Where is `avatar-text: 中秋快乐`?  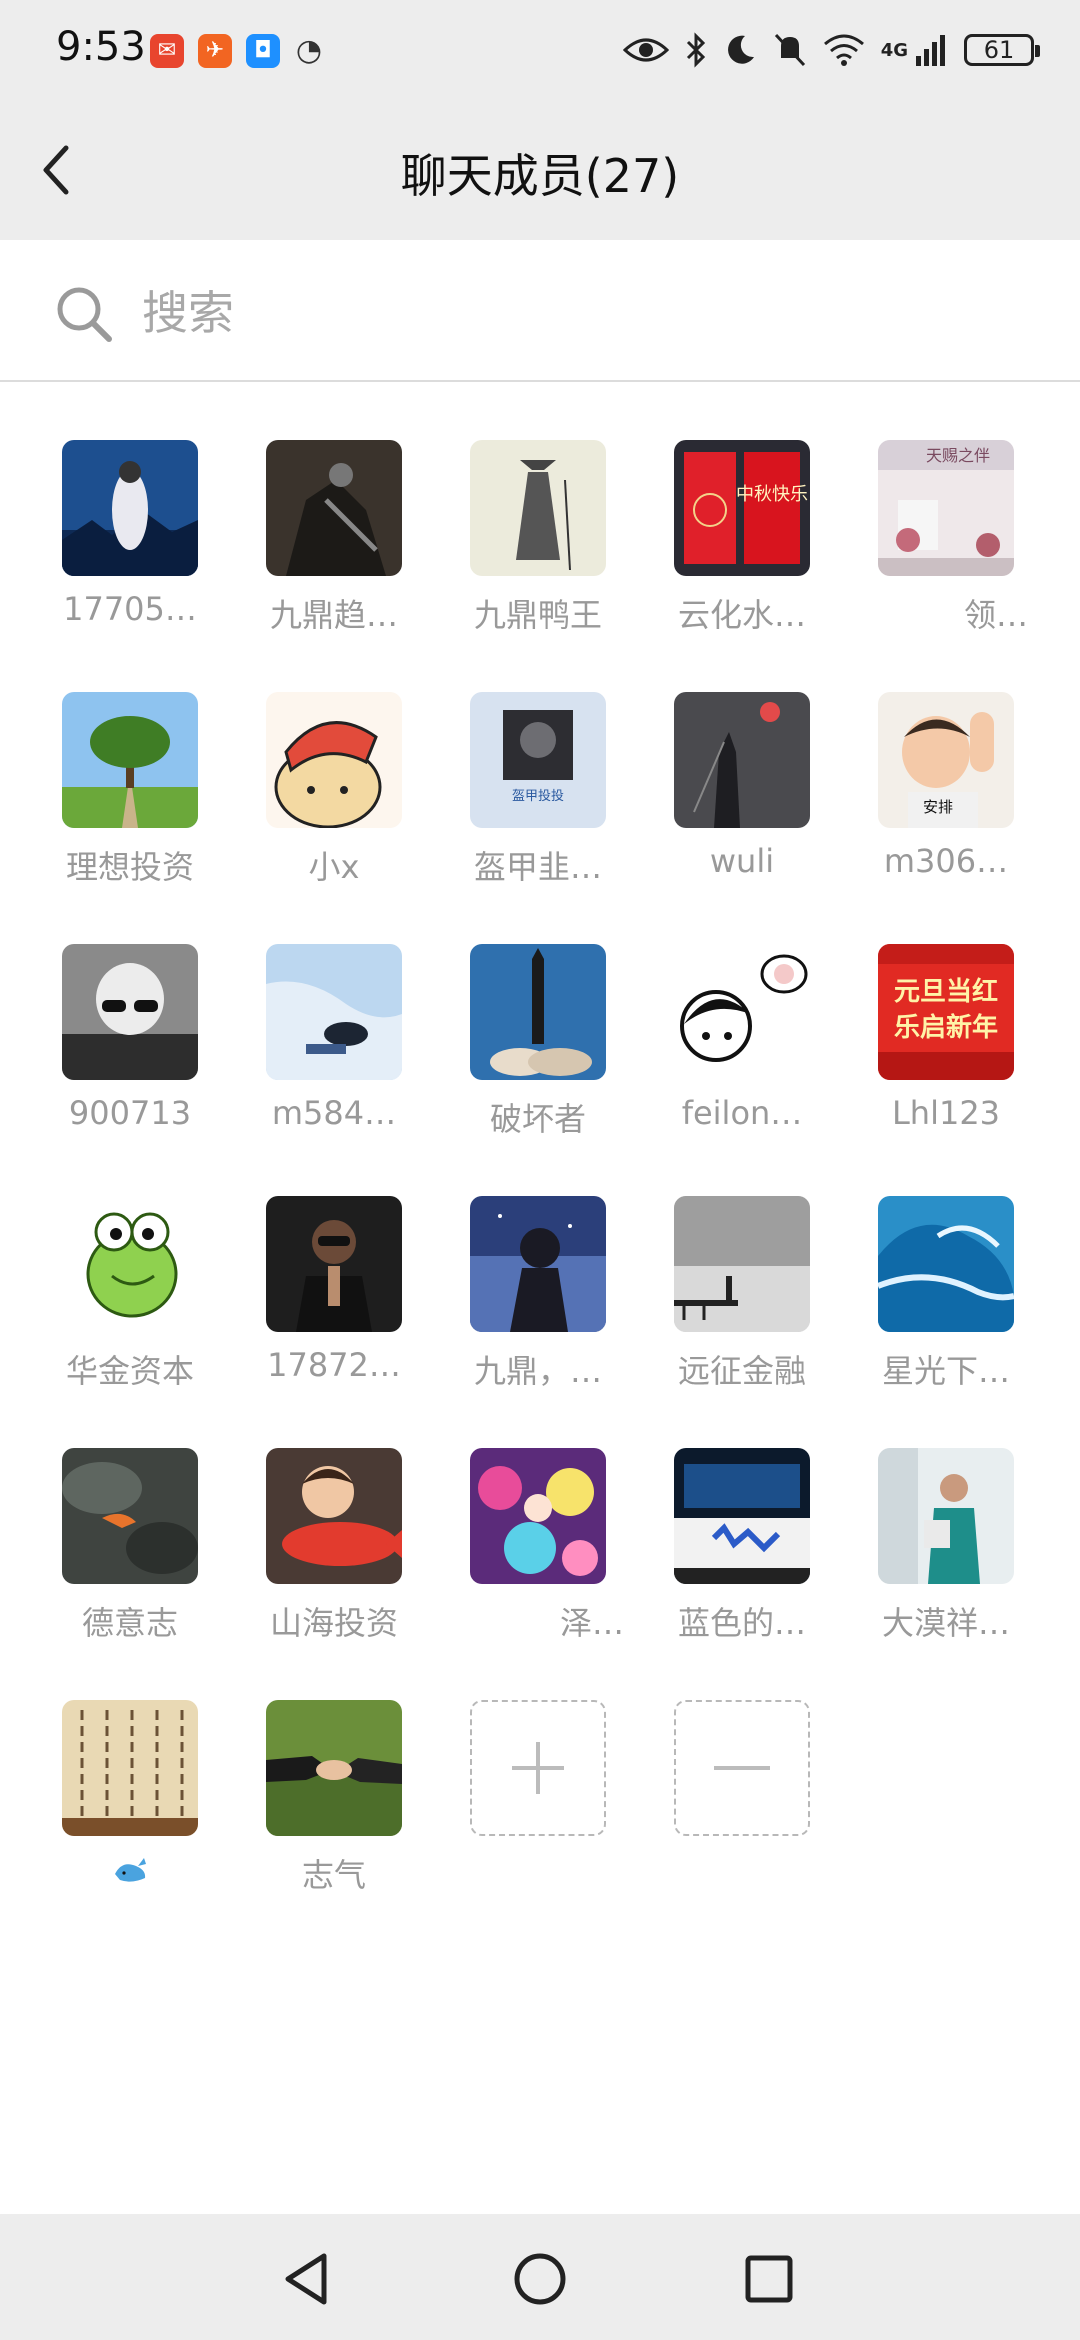
avatar-text: 中秋快乐 is located at coordinates (772, 494).